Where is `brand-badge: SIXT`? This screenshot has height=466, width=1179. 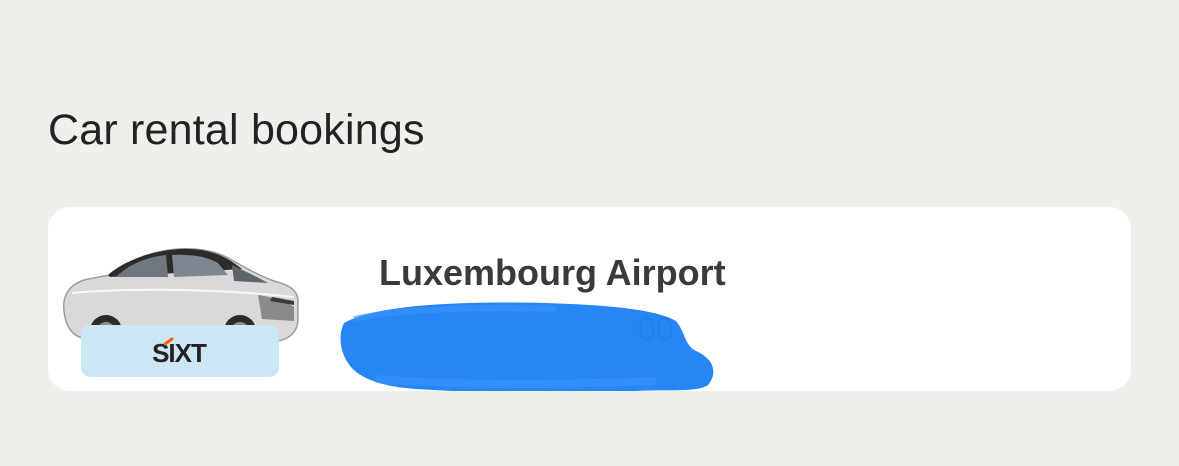
brand-badge: SIXT is located at coordinates (180, 351).